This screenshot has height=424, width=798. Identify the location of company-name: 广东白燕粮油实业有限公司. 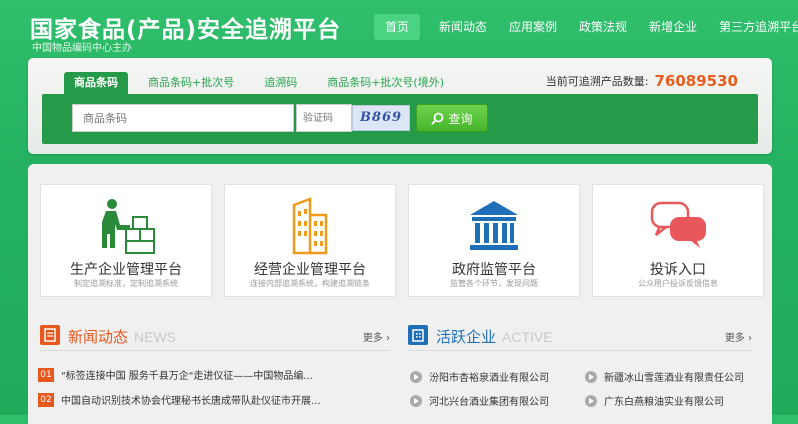
(664, 402).